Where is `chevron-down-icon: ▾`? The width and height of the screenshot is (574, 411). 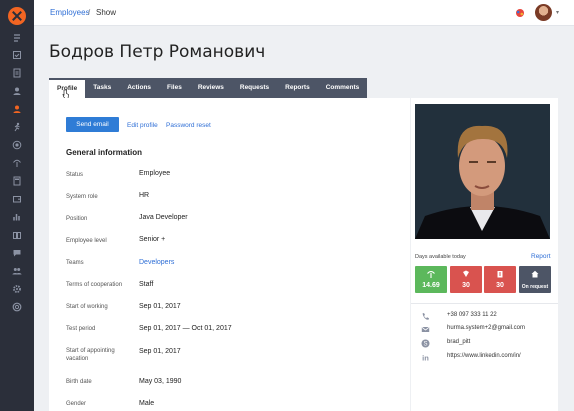
chevron-down-icon: ▾ is located at coordinates (557, 12).